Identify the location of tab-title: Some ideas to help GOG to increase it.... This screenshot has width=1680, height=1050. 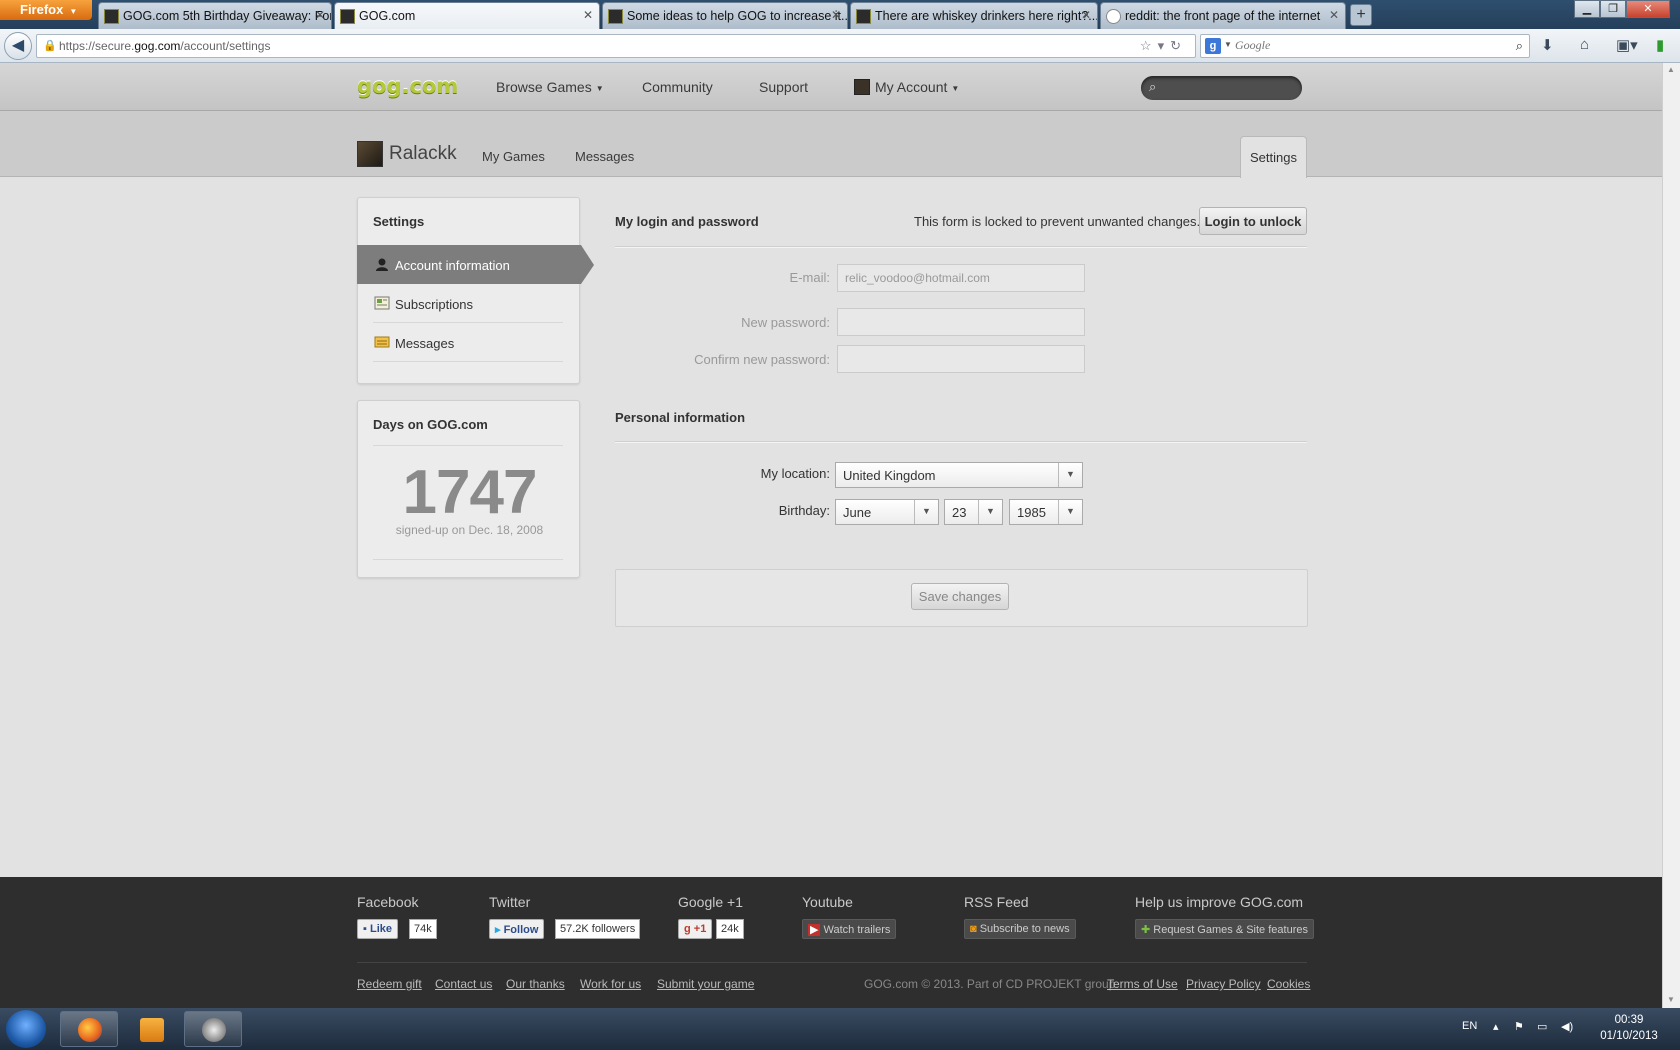
(737, 16).